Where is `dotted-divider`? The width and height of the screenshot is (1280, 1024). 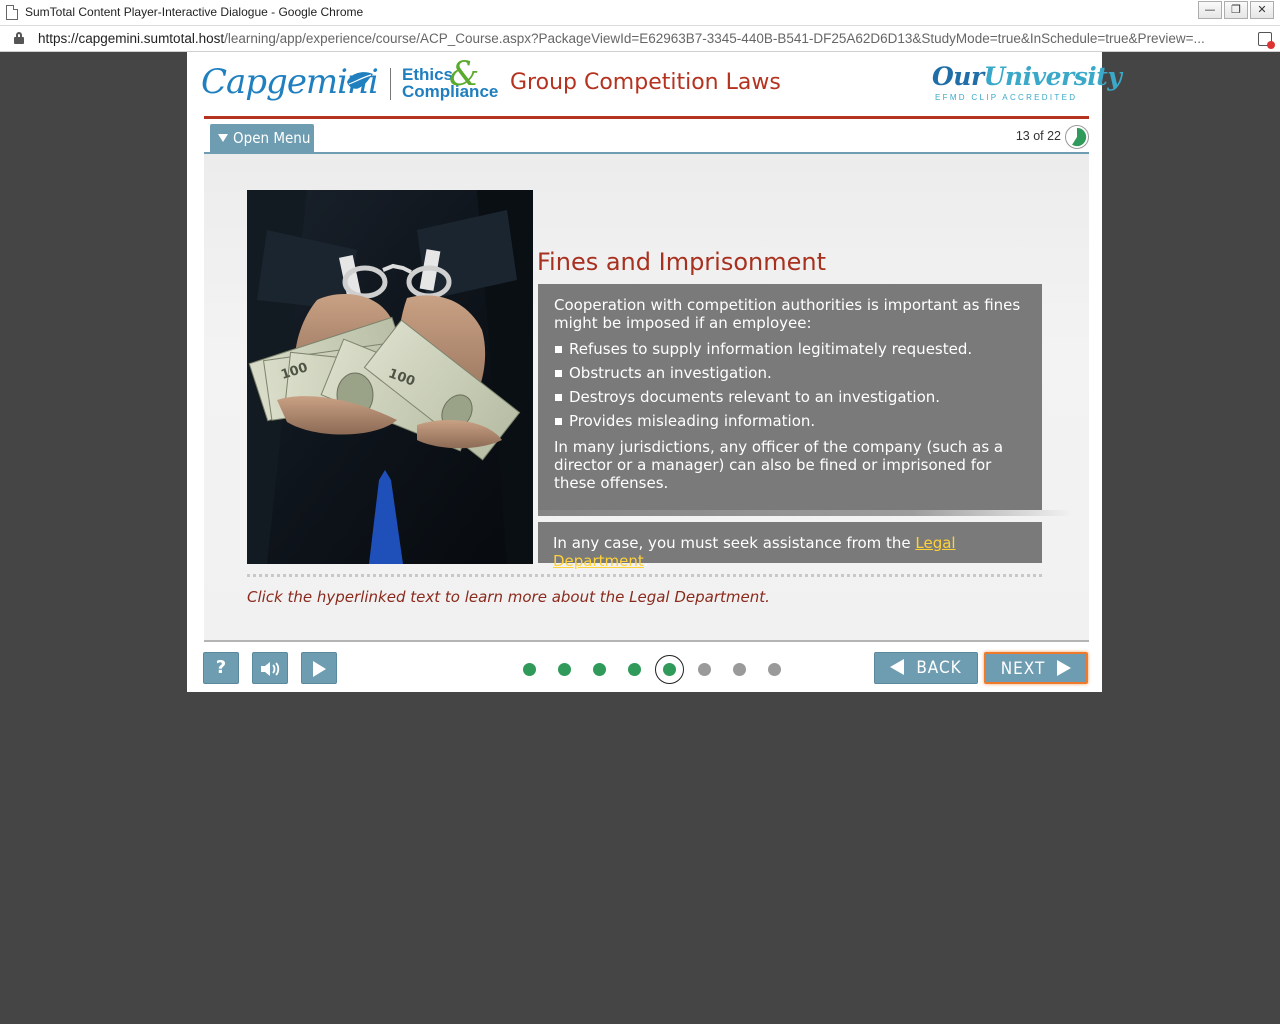 dotted-divider is located at coordinates (644, 575).